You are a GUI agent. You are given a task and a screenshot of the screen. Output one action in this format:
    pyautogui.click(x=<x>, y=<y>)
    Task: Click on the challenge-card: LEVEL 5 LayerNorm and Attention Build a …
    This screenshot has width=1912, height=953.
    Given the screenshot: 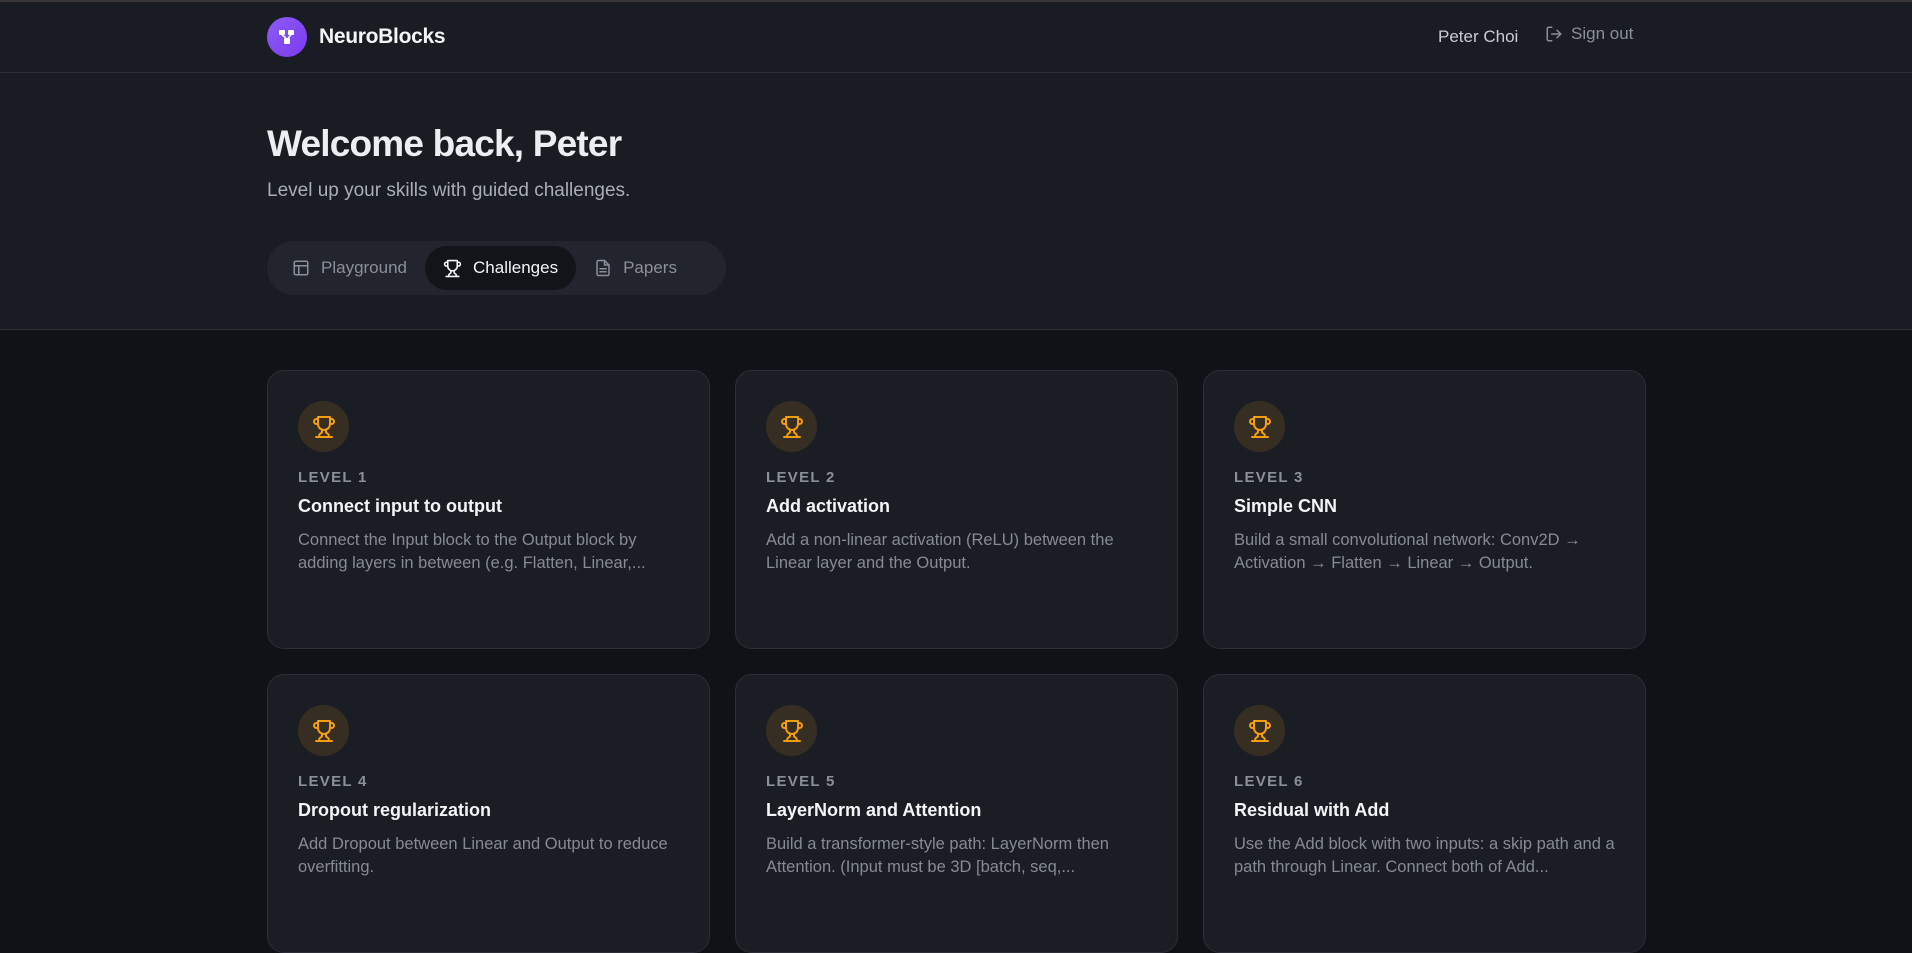 What is the action you would take?
    pyautogui.click(x=956, y=813)
    